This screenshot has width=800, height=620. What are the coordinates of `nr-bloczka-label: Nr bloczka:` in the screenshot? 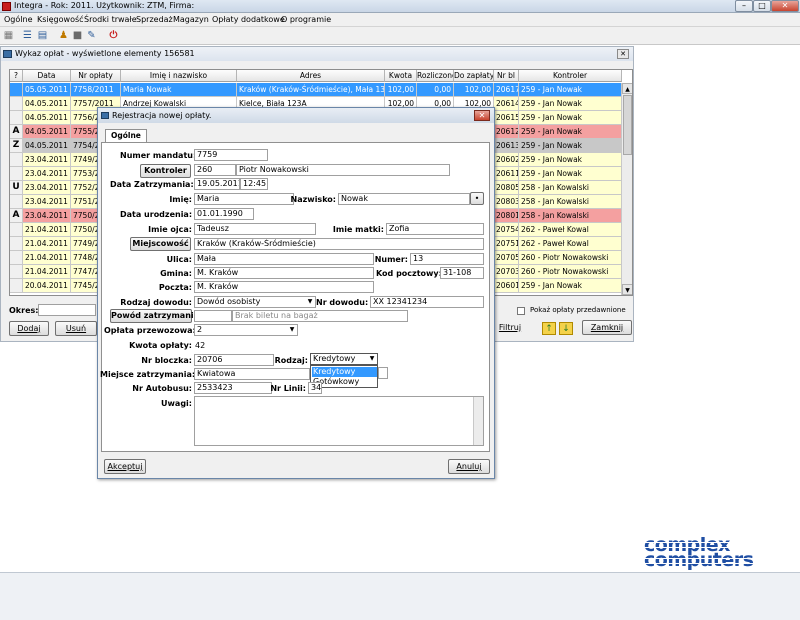 It's located at (166, 360).